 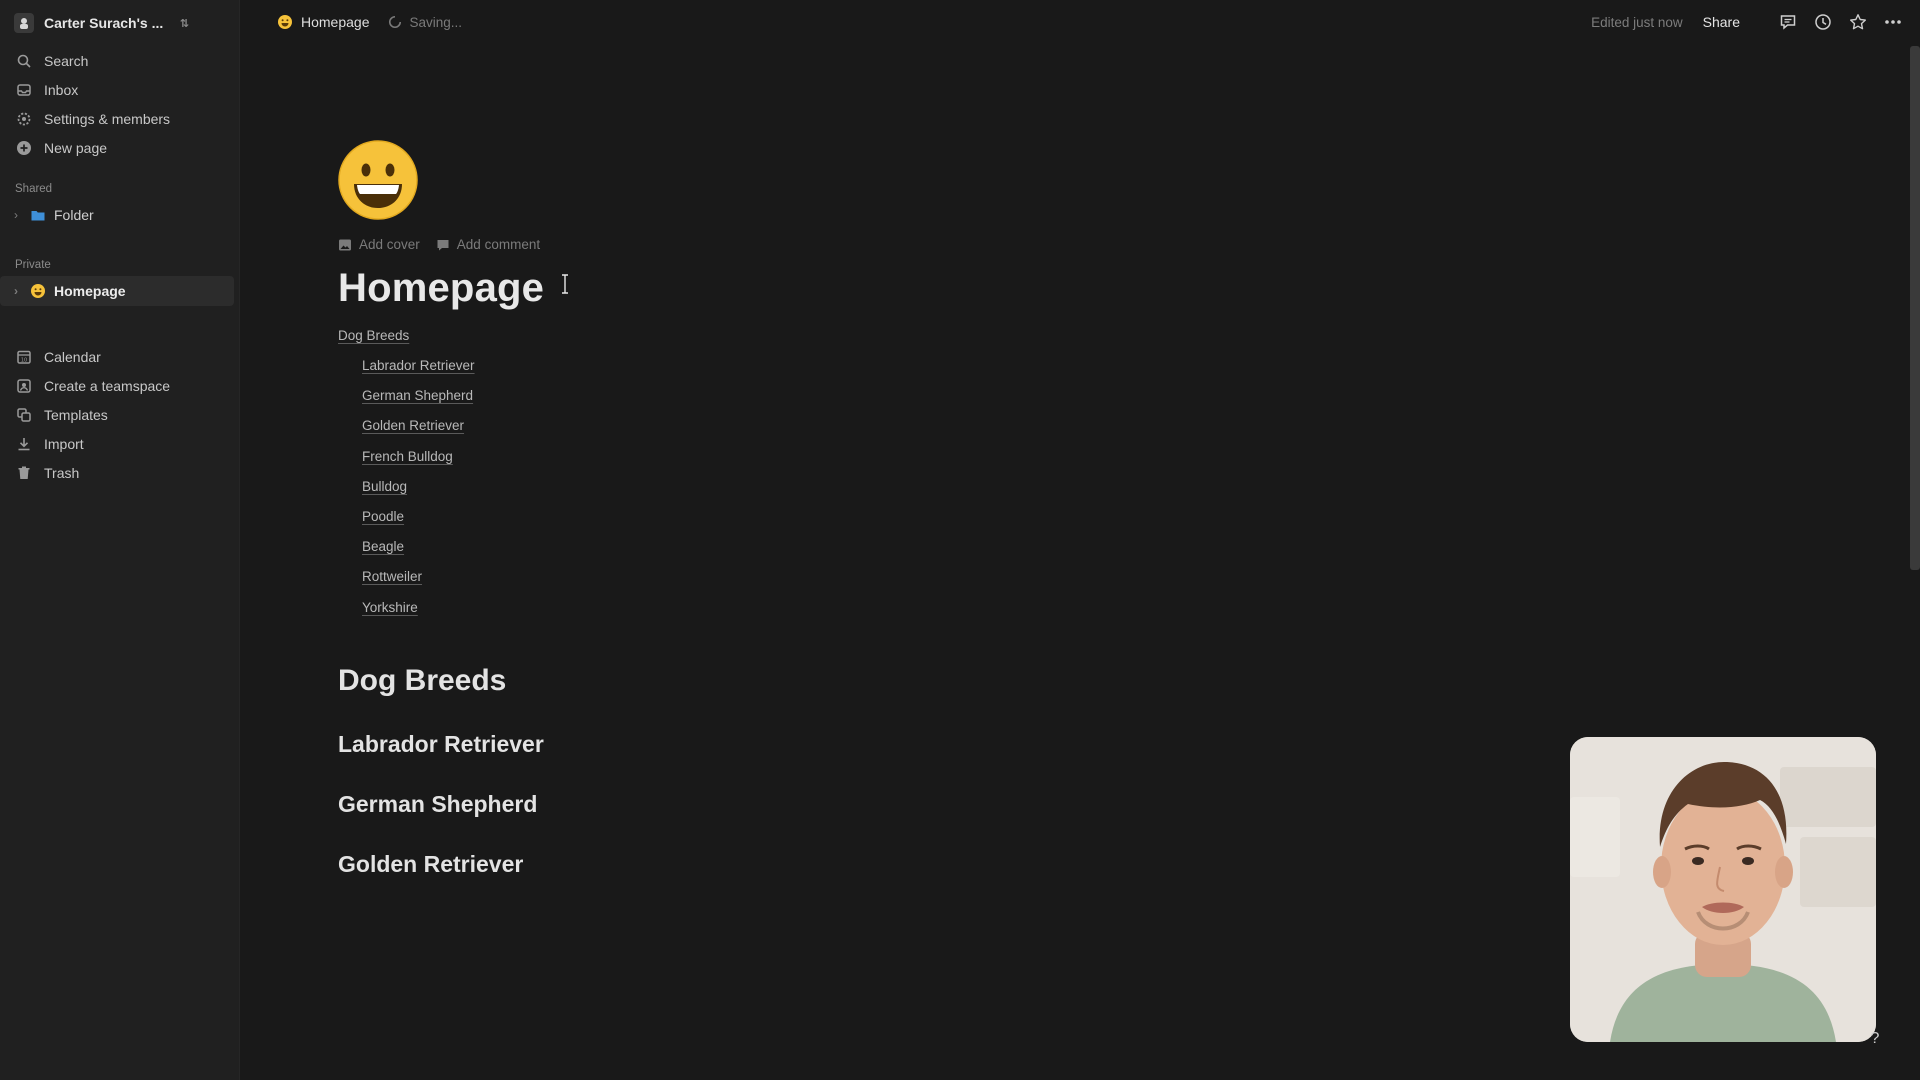 What do you see at coordinates (24, 89) in the screenshot?
I see `inbox-icon` at bounding box center [24, 89].